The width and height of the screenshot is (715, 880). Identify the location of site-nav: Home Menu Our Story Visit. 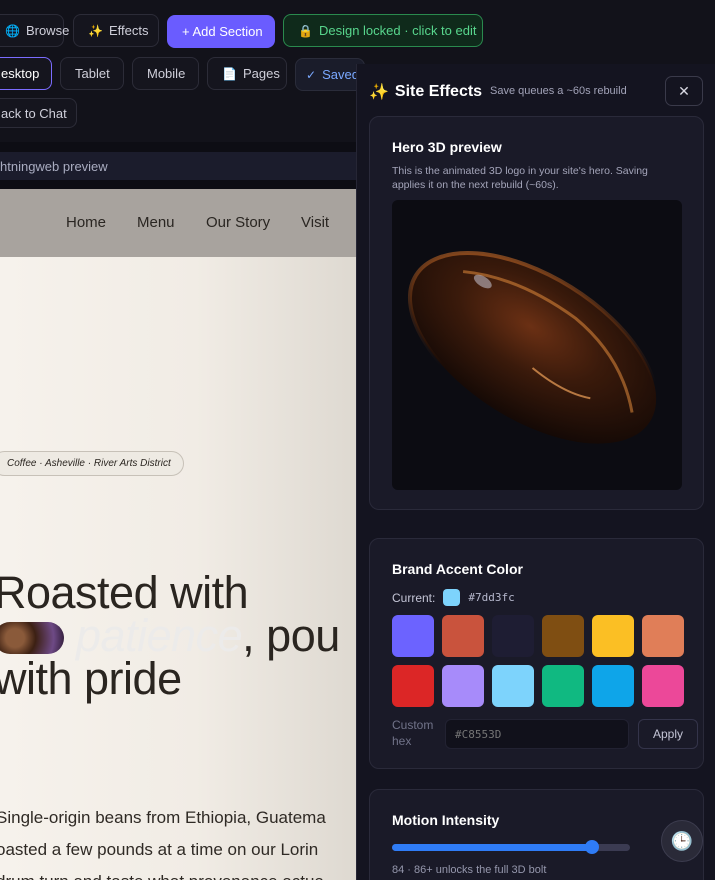
(178, 223).